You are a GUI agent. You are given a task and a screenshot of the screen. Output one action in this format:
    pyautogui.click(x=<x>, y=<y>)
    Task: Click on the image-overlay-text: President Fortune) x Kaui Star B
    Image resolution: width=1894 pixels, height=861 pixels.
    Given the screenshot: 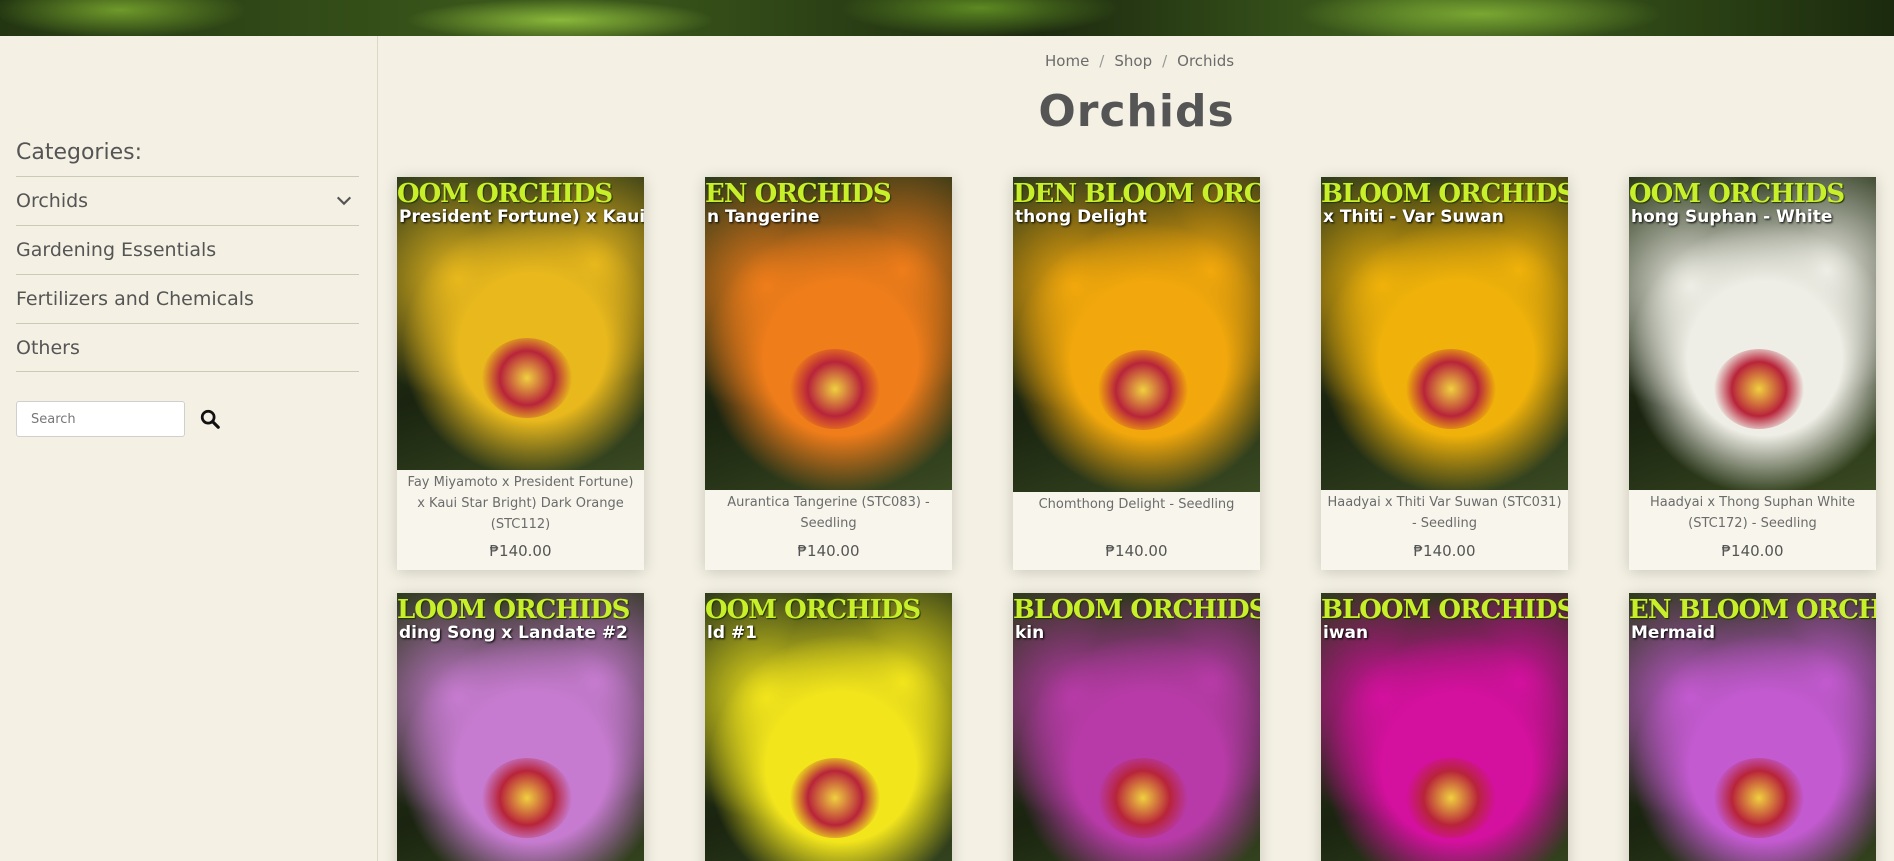 What is the action you would take?
    pyautogui.click(x=521, y=217)
    